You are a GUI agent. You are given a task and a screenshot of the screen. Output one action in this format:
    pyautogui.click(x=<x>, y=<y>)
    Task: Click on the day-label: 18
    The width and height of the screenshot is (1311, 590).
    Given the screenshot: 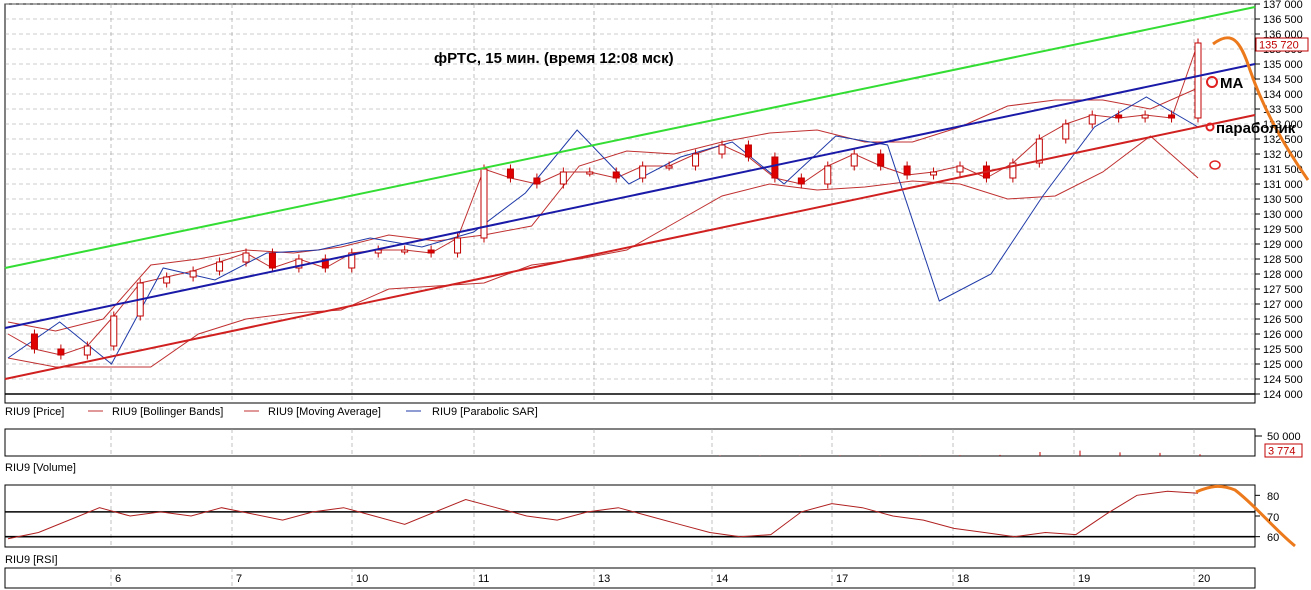 What is the action you would take?
    pyautogui.click(x=963, y=579)
    